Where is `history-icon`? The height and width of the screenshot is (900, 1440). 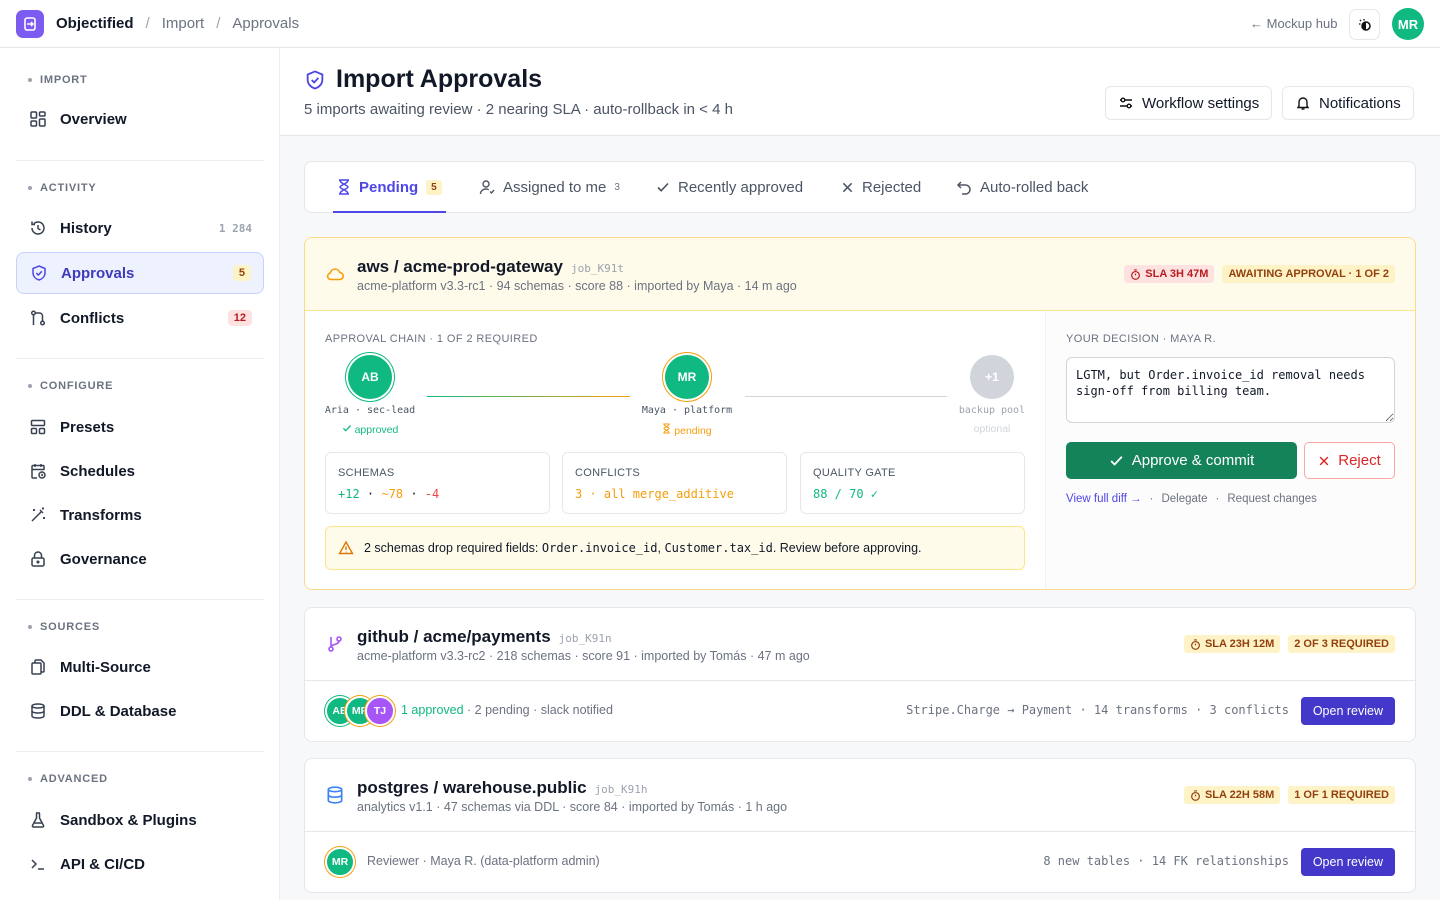
history-icon is located at coordinates (38, 228).